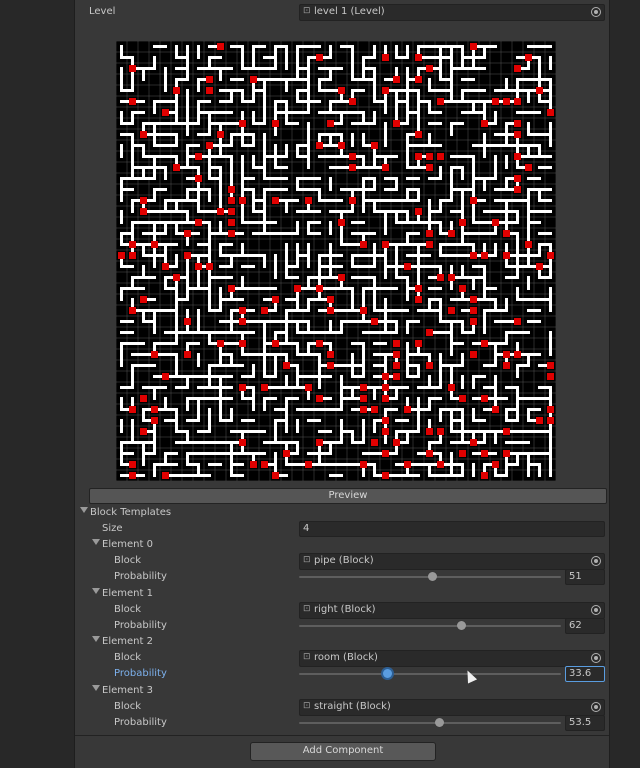 This screenshot has height=768, width=640. Describe the element at coordinates (452, 610) in the screenshot. I see `block-object-field: ⊡ right (Block)` at that location.